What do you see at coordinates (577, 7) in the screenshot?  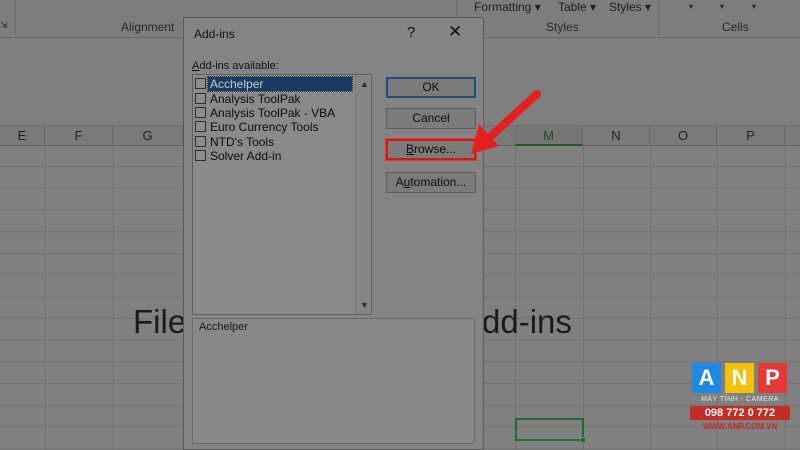 I see `format-as-table-button: Table ▾` at bounding box center [577, 7].